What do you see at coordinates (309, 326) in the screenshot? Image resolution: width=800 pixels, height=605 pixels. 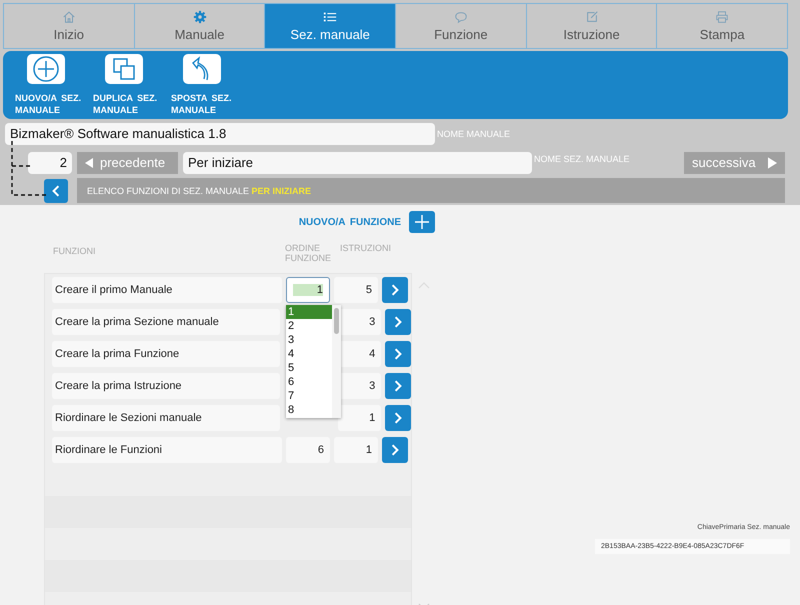 I see `dropdown-option: 2` at bounding box center [309, 326].